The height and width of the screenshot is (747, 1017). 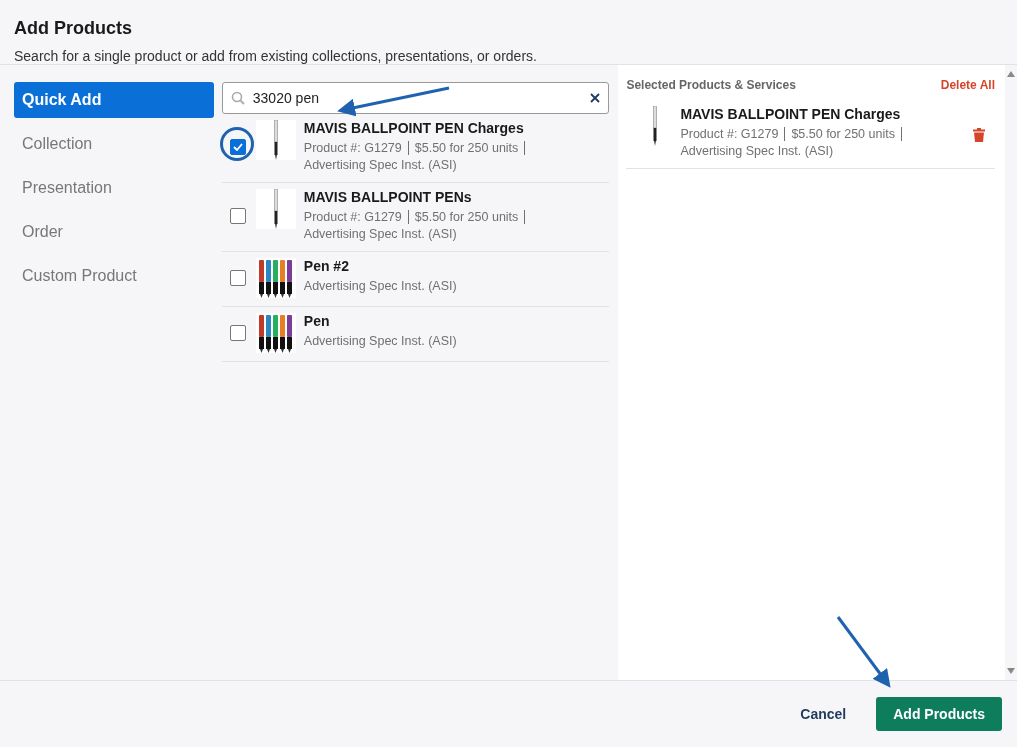 I want to click on panel-heading: Selected Products & Services, so click(x=711, y=85).